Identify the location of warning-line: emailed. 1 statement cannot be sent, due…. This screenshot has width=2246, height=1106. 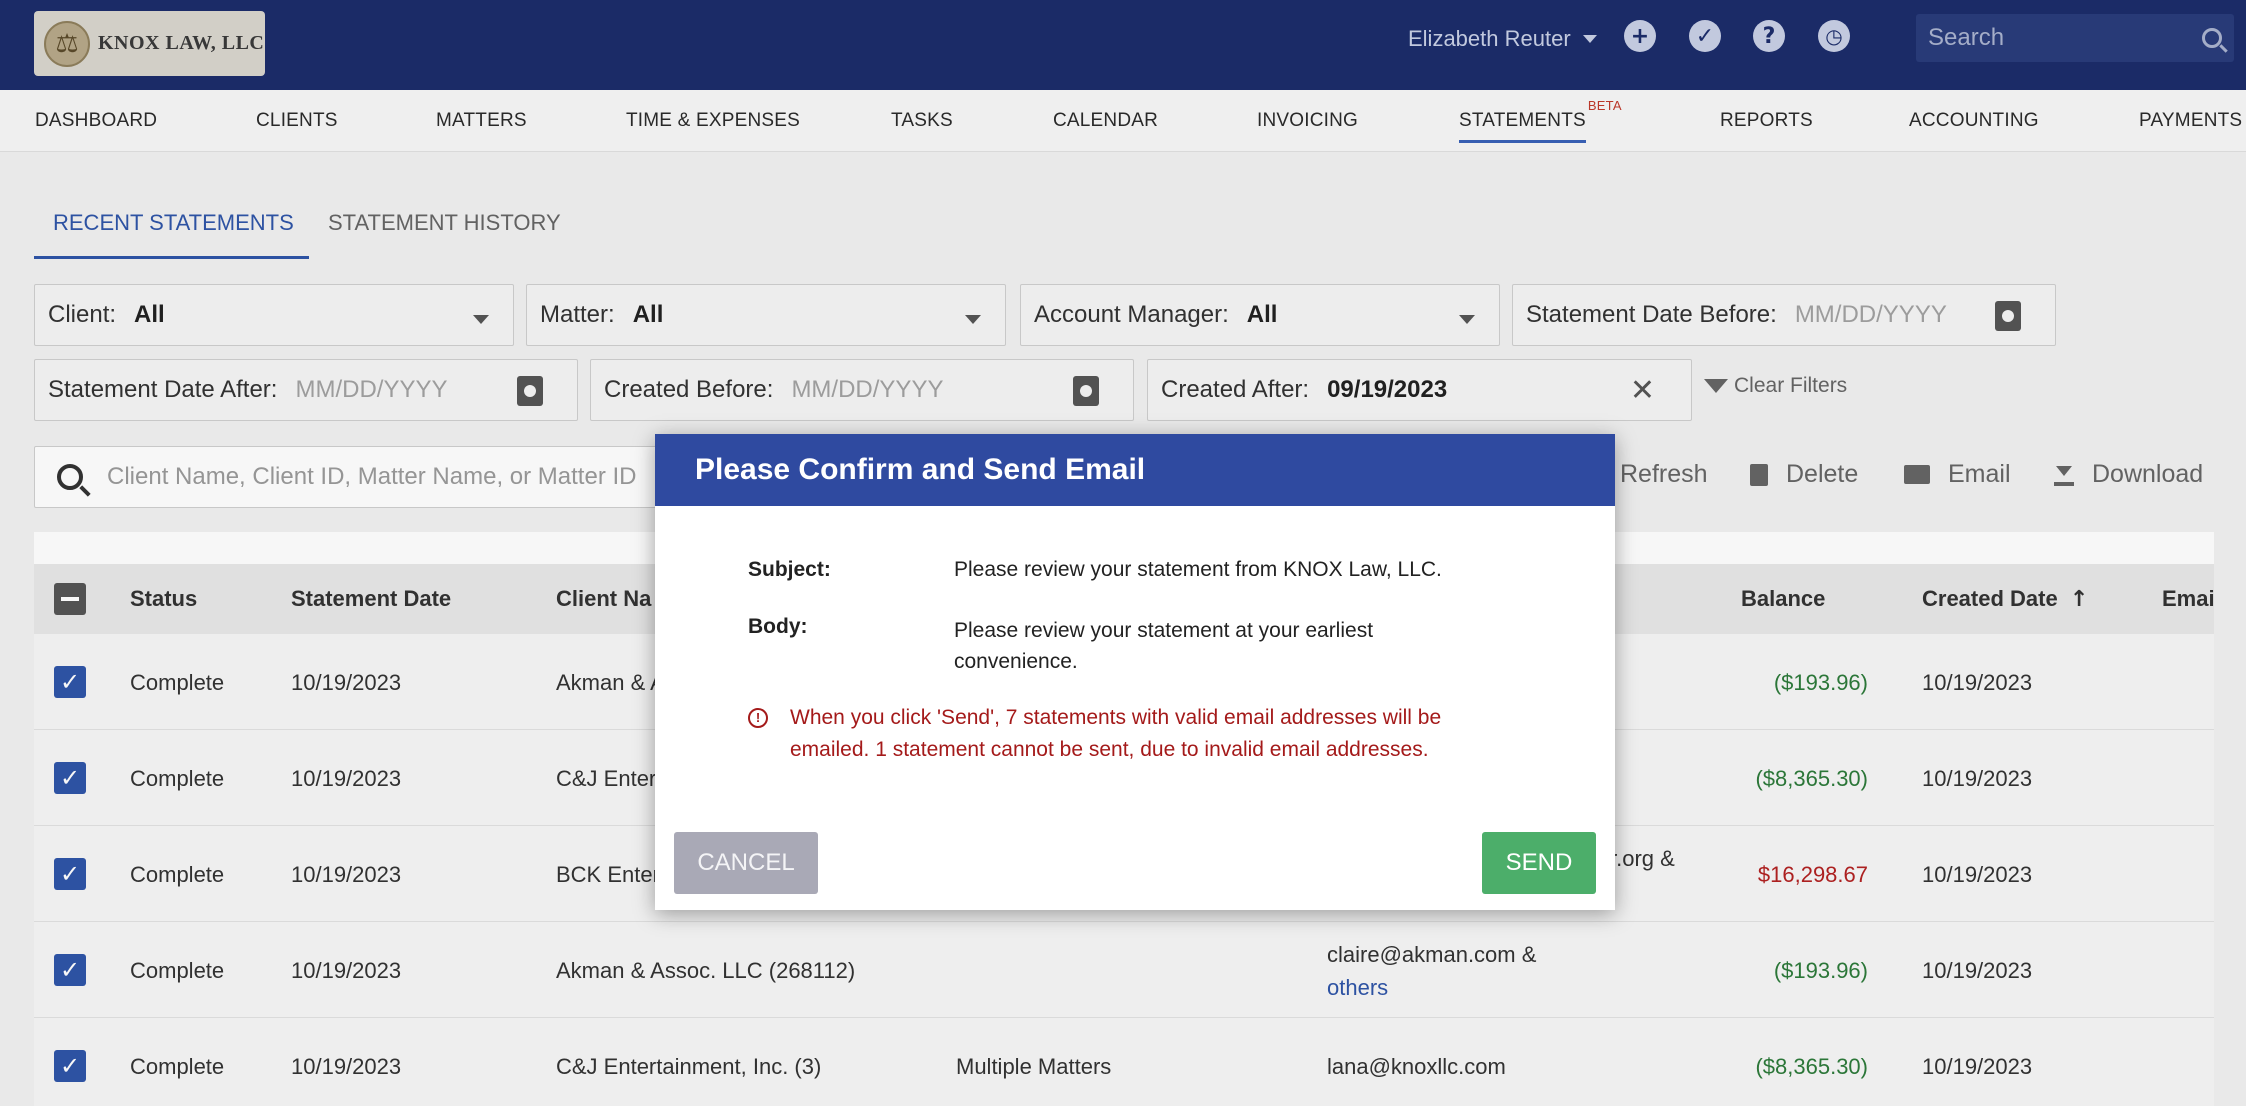
(1109, 749).